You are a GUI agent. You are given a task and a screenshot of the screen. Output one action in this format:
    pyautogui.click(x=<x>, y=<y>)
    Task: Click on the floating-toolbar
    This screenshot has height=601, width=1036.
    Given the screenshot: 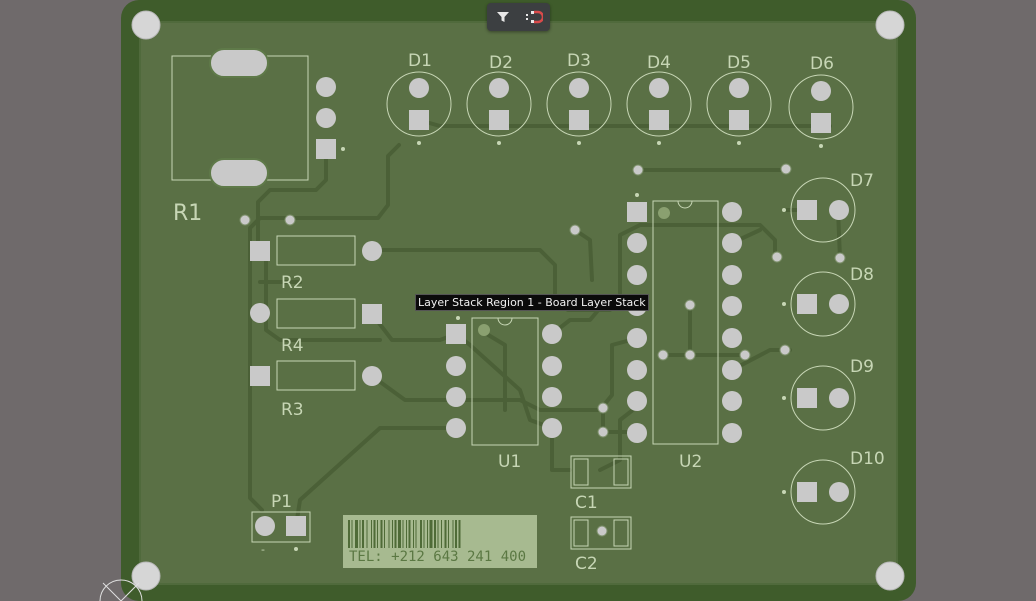 What is the action you would take?
    pyautogui.click(x=518, y=17)
    